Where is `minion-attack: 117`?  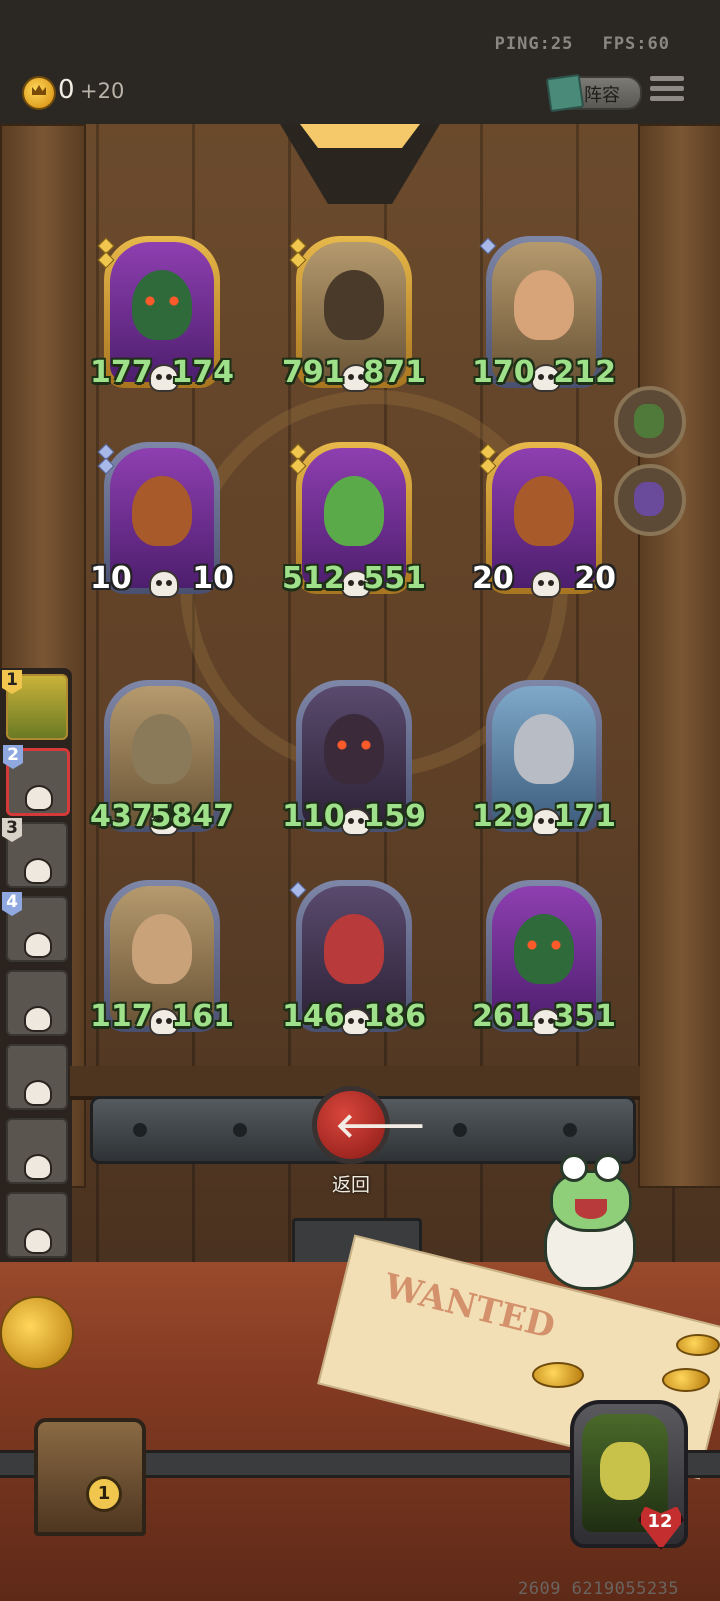 minion-attack: 117 is located at coordinates (121, 1016).